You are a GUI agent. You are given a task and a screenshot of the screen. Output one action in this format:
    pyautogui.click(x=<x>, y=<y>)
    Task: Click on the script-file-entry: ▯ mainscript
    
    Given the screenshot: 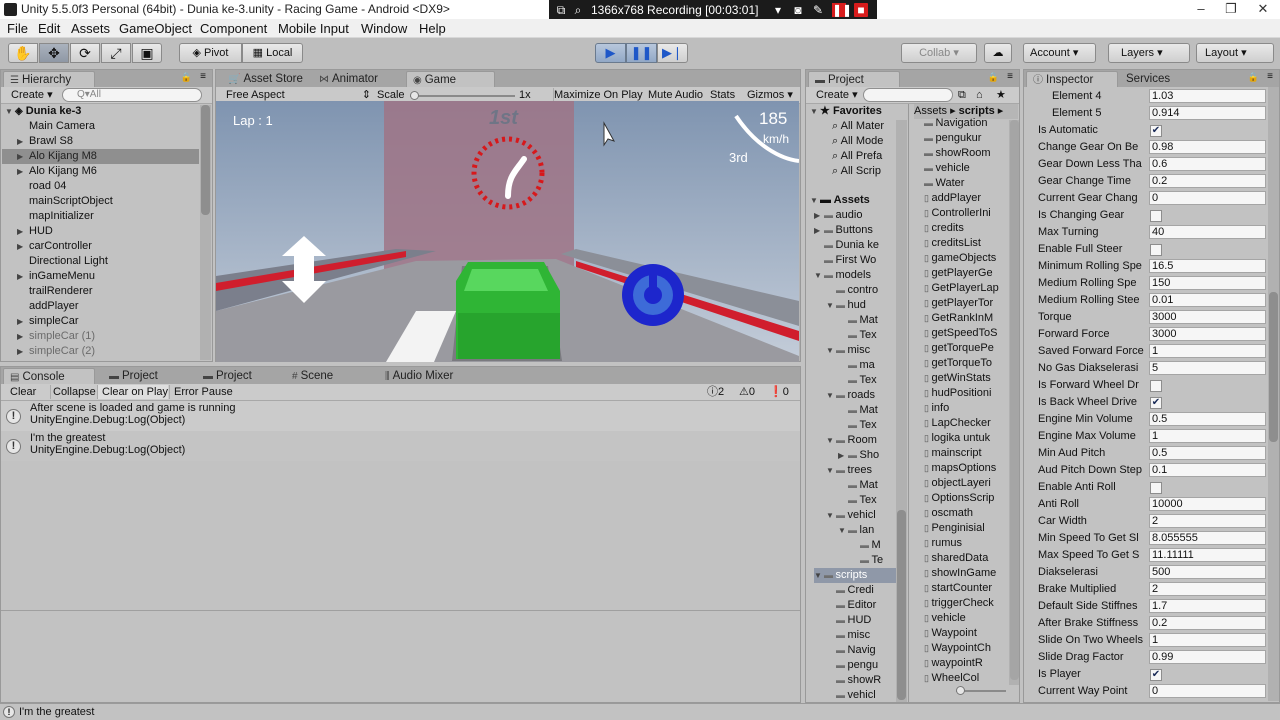 What is the action you would take?
    pyautogui.click(x=966, y=453)
    